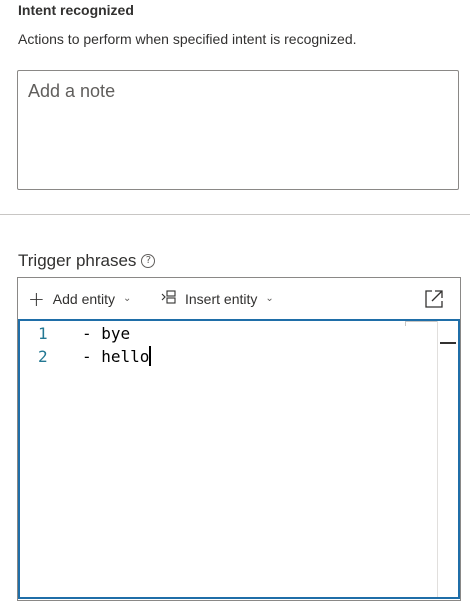 The image size is (470, 605). I want to click on insert-entity-button: Insert entity ⌄, so click(217, 299).